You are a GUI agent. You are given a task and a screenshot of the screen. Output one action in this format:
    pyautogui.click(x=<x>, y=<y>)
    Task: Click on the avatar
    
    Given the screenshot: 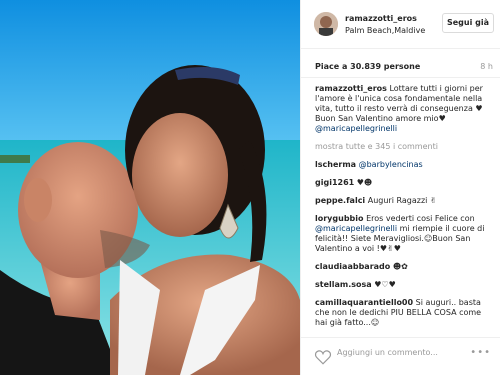 What is the action you would take?
    pyautogui.click(x=326, y=24)
    